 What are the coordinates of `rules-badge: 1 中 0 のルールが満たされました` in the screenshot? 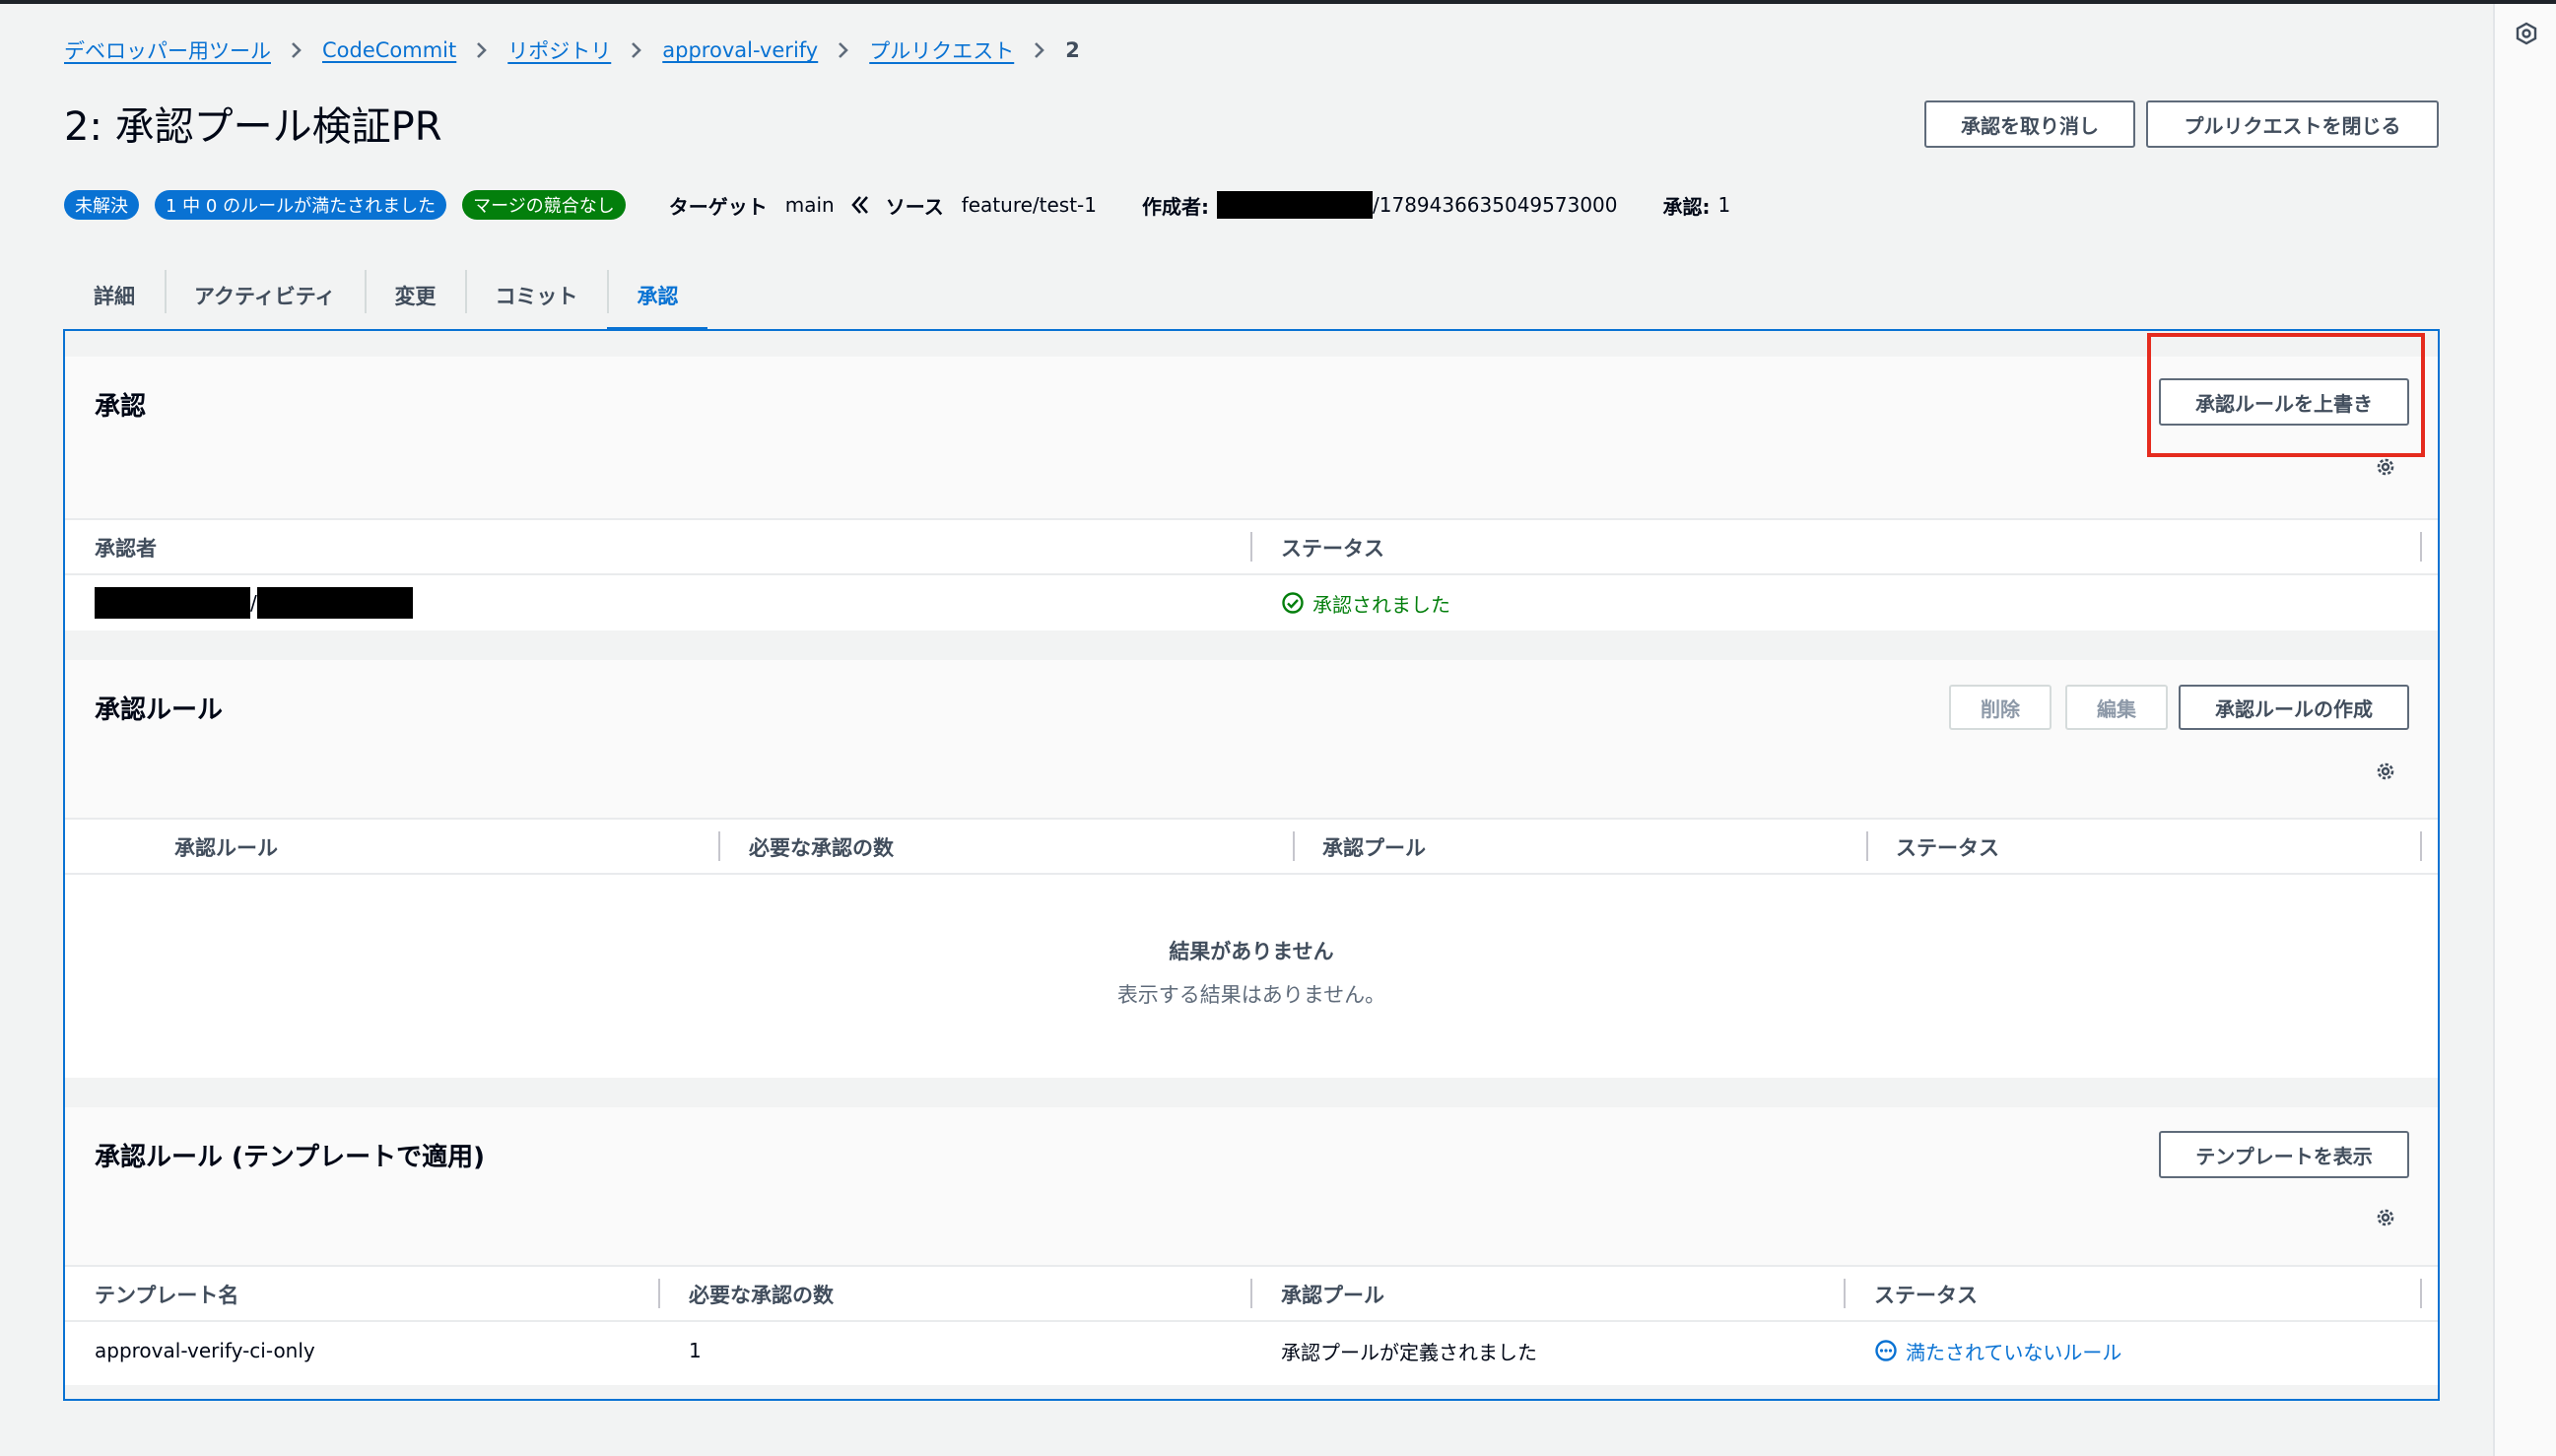 It's located at (301, 205).